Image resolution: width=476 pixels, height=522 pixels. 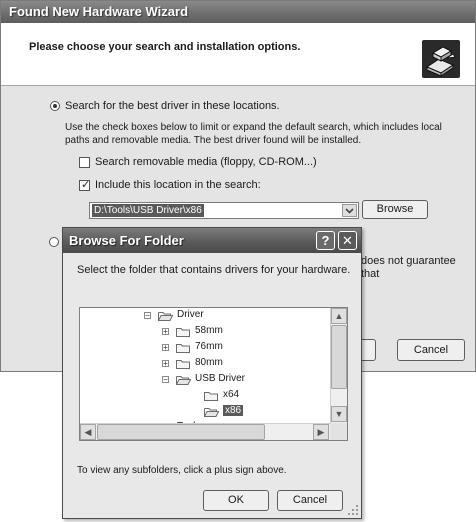 I want to click on folder-tree-item-label: Driver, so click(x=190, y=314).